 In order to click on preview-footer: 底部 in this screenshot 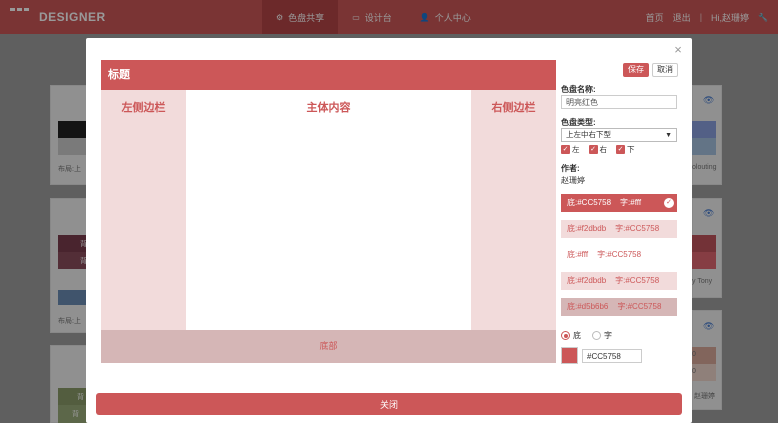, I will do `click(328, 346)`.